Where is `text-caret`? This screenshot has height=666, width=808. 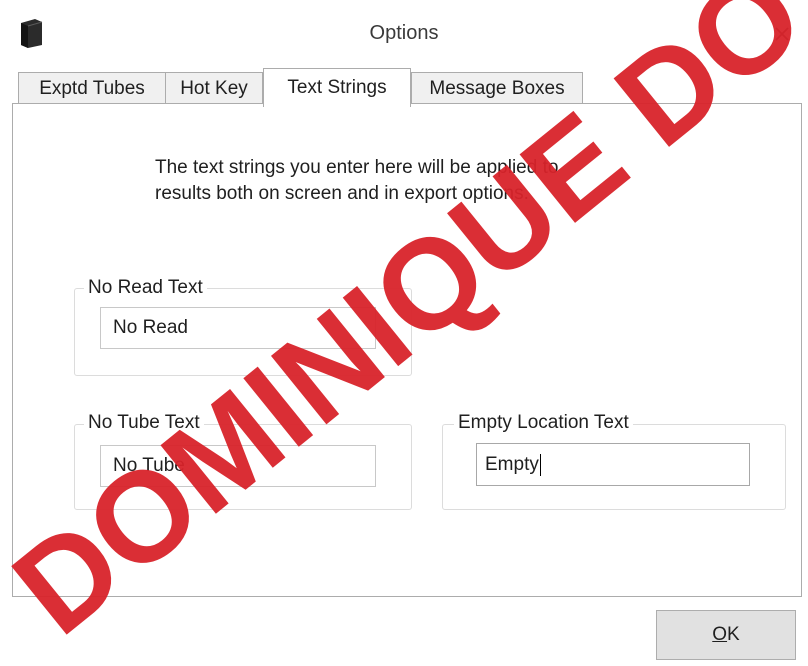
text-caret is located at coordinates (540, 464).